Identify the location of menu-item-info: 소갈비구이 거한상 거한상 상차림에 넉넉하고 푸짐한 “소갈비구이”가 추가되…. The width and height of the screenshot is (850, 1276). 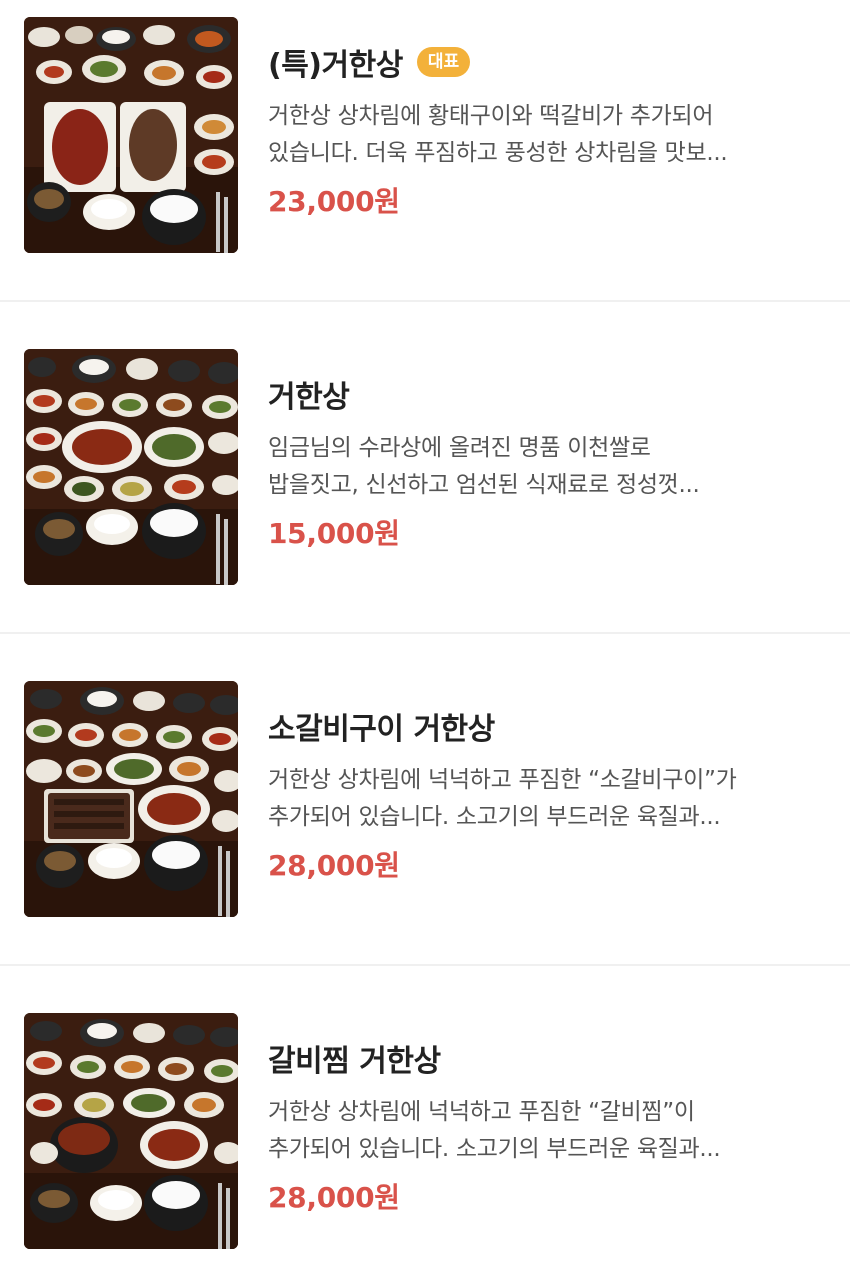
(553, 794).